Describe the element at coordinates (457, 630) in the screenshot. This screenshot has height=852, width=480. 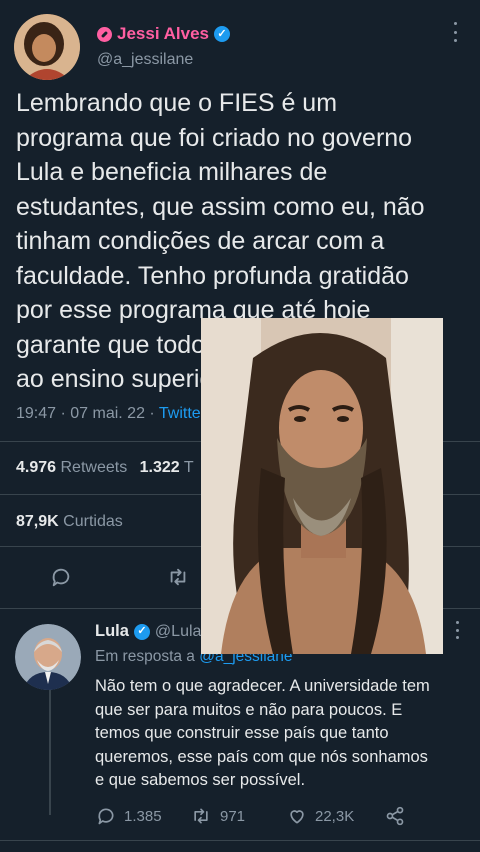
I see `reply-more-icon` at that location.